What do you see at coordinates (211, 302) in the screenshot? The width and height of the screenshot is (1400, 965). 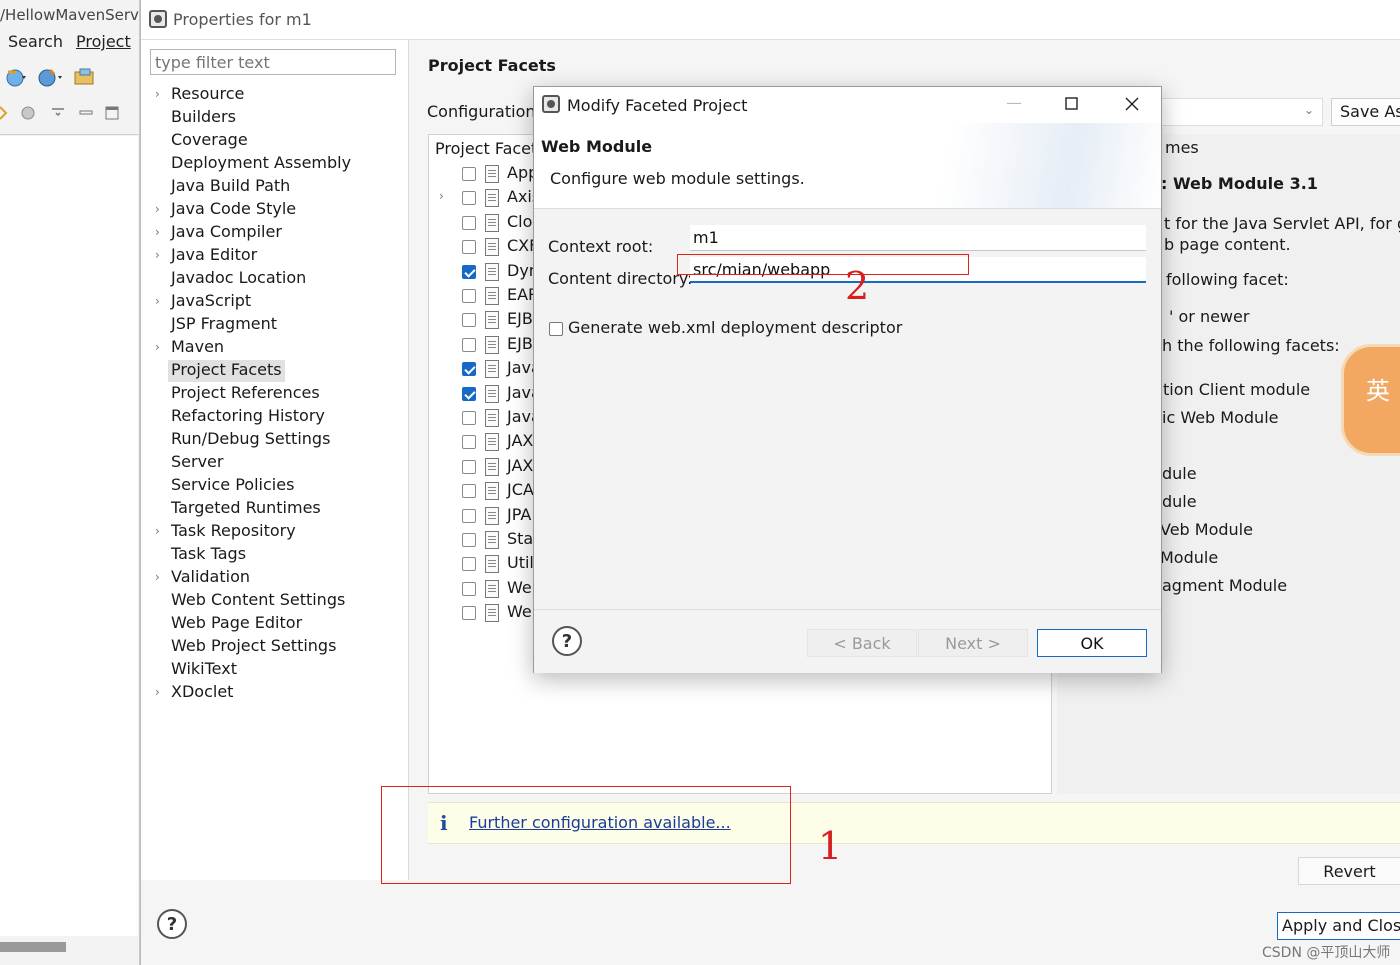 I see `nav-item: JavaScript` at bounding box center [211, 302].